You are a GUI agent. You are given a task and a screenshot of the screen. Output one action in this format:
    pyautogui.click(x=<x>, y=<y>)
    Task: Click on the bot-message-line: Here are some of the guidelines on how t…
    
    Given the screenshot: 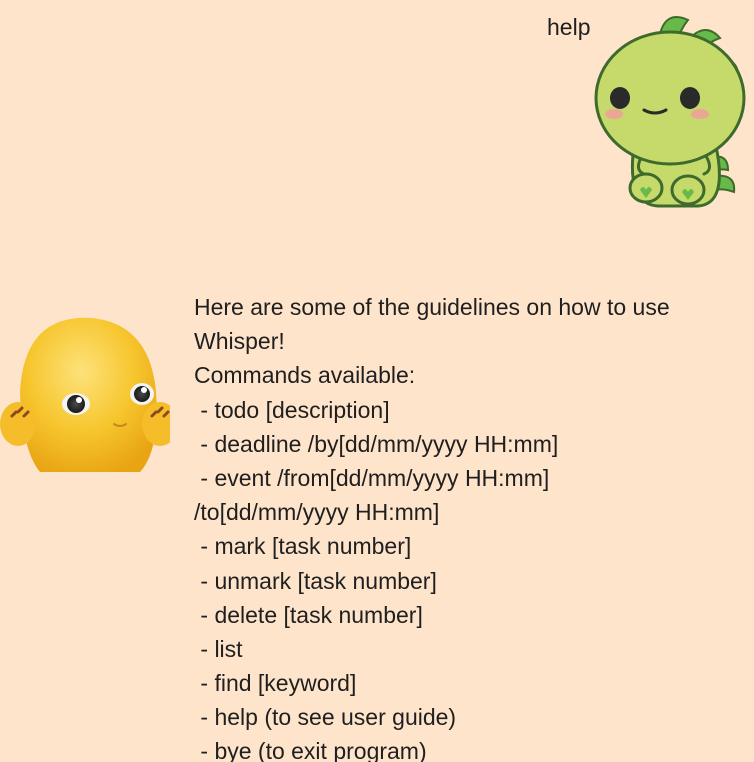 What is the action you would take?
    pyautogui.click(x=432, y=307)
    